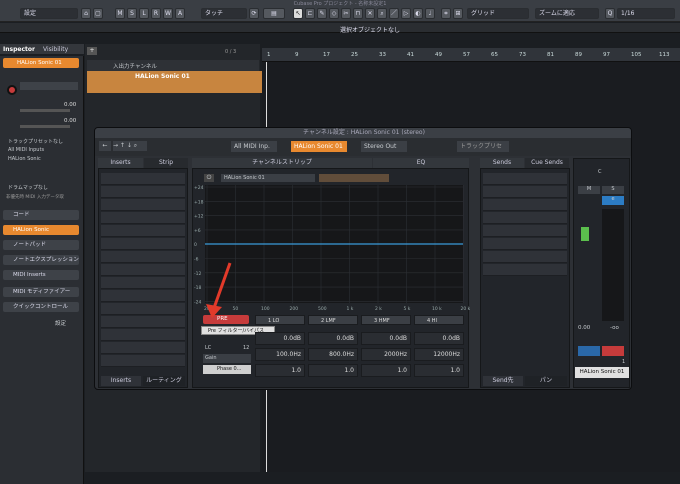 Image resolution: width=680 pixels, height=484 pixels. I want to click on section-note-expression: ノートエクスプレッション, so click(41, 260).